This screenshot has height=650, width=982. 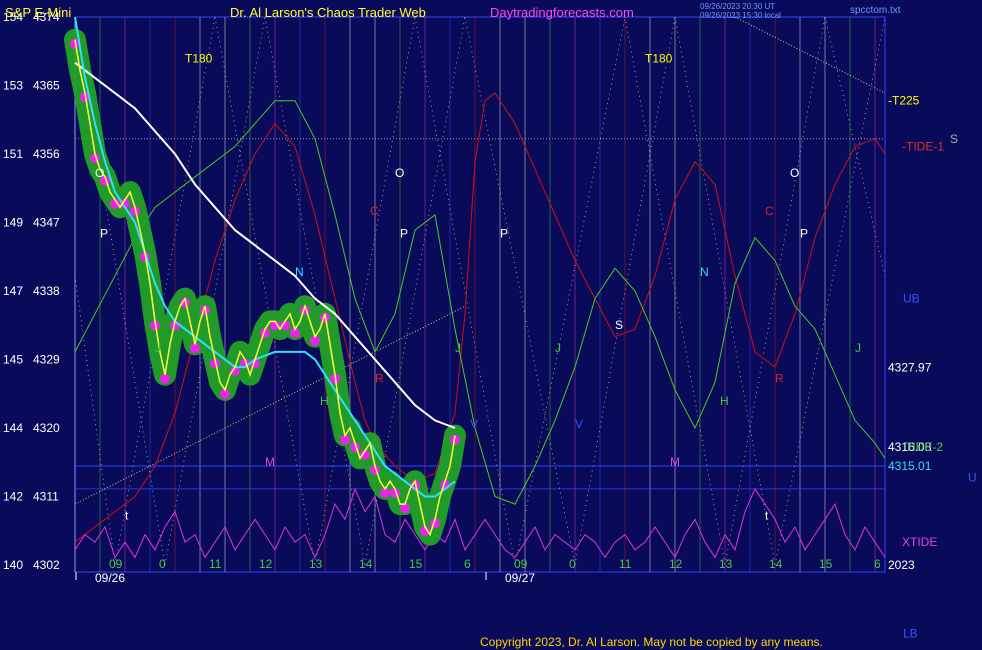 I want to click on y-label-left: 144, so click(x=13, y=428).